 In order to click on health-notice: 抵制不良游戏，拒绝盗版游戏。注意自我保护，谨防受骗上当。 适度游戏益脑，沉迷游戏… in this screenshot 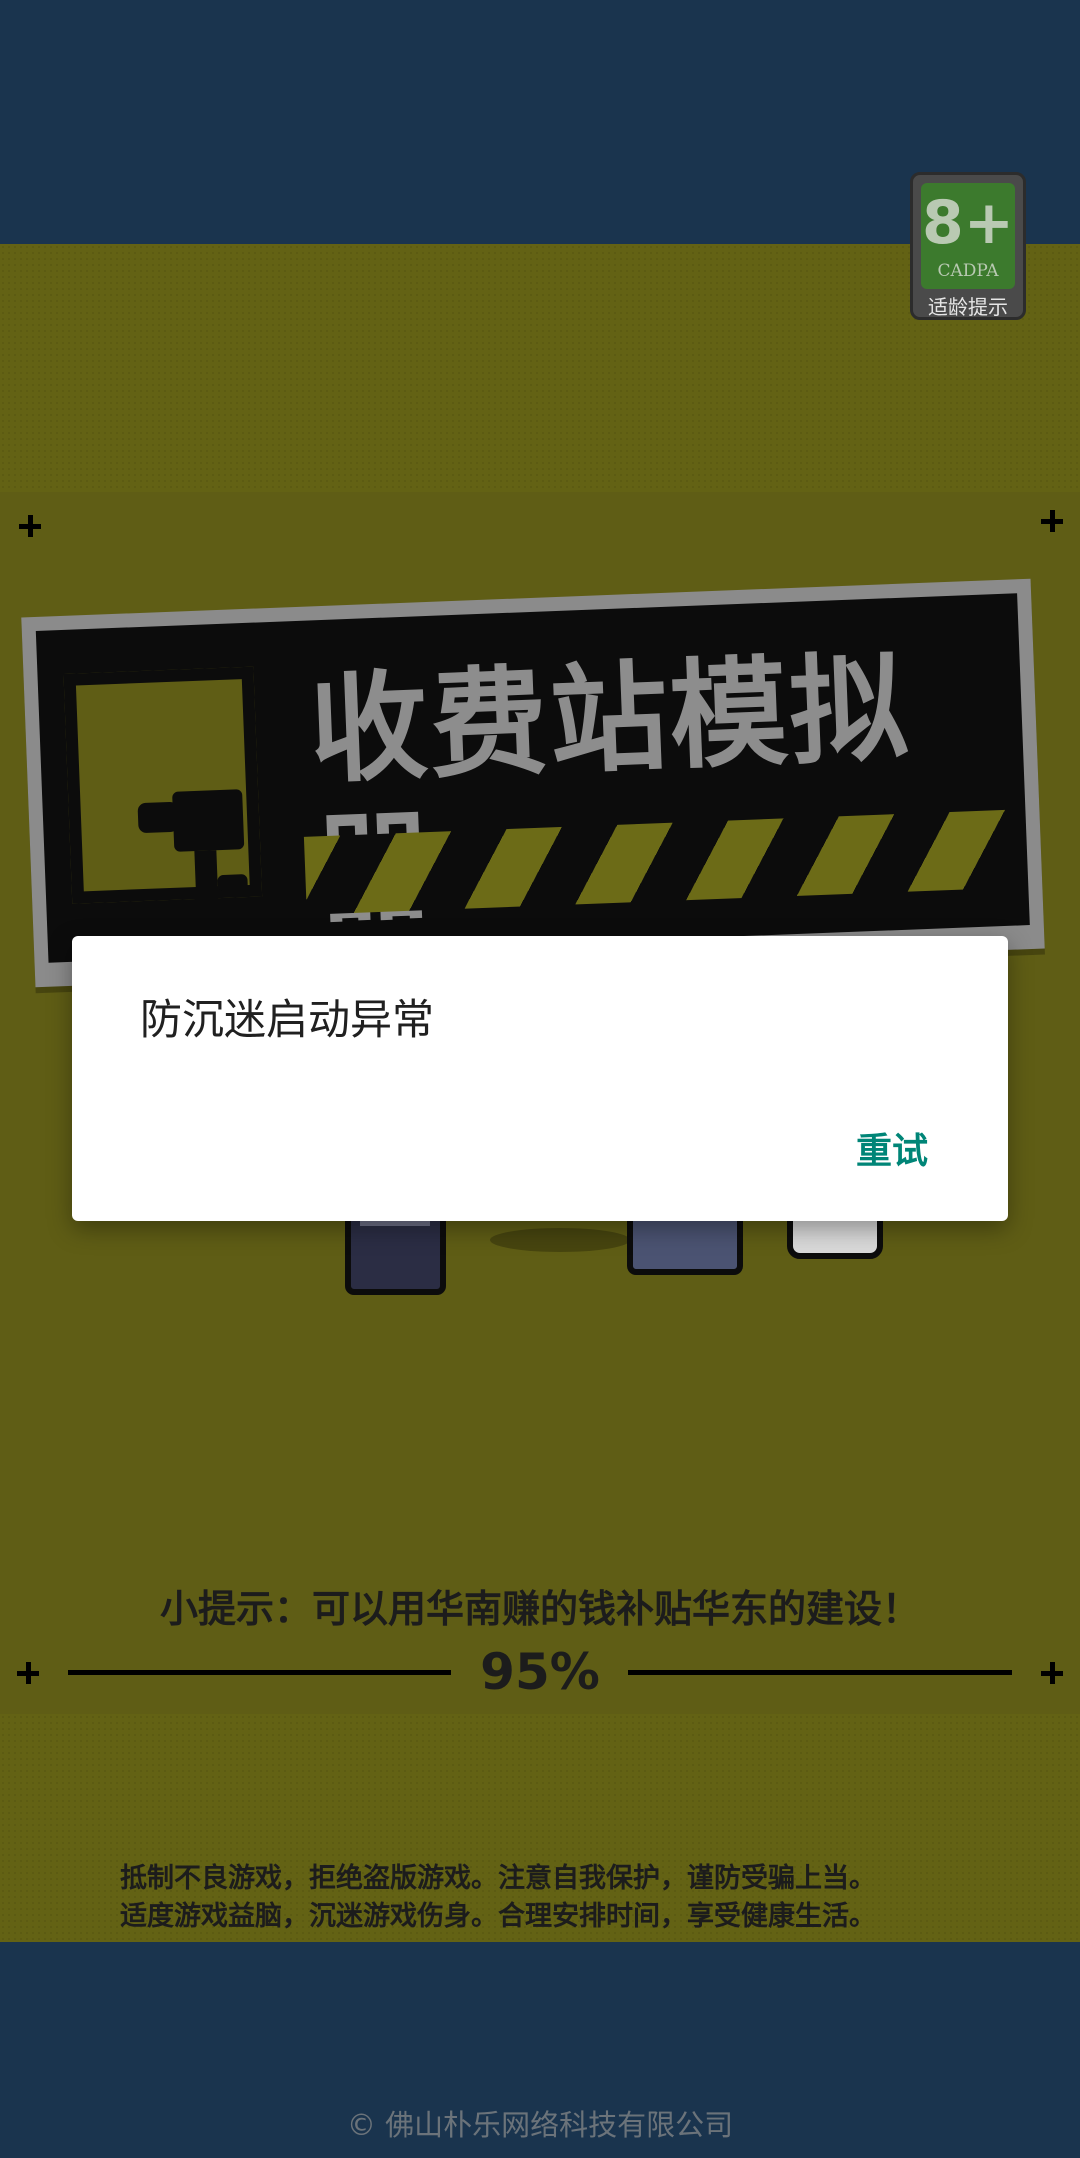, I will do `click(498, 1898)`.